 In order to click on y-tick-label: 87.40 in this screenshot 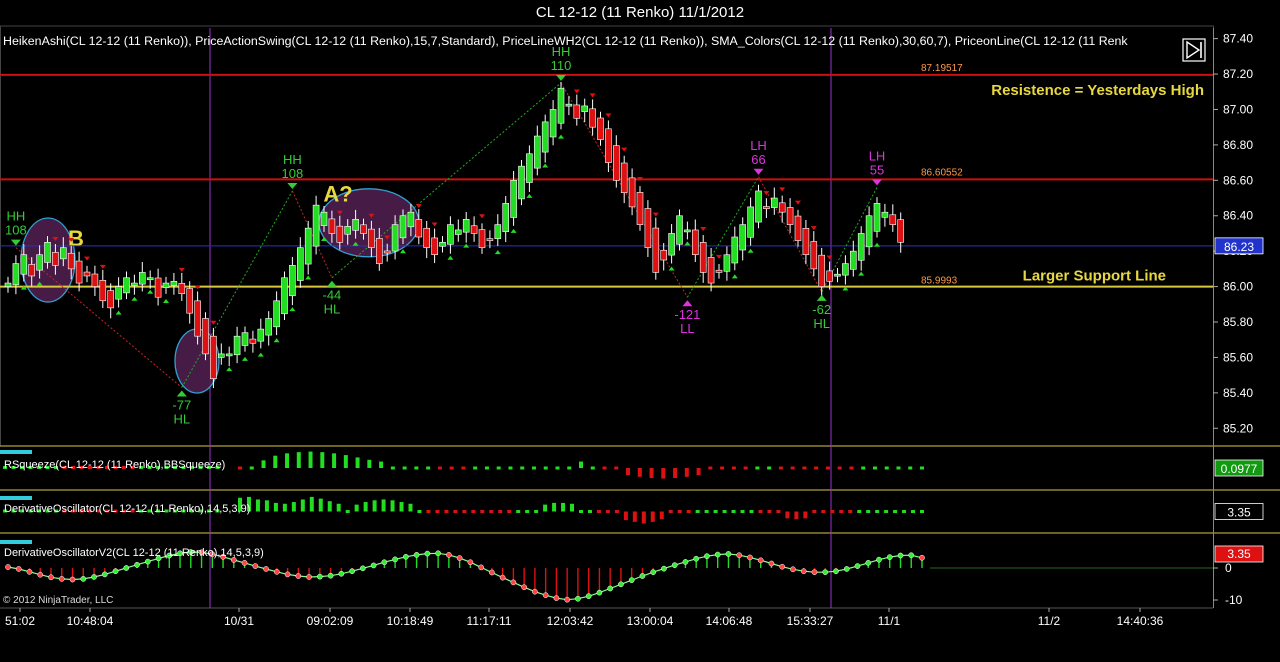, I will do `click(1238, 39)`.